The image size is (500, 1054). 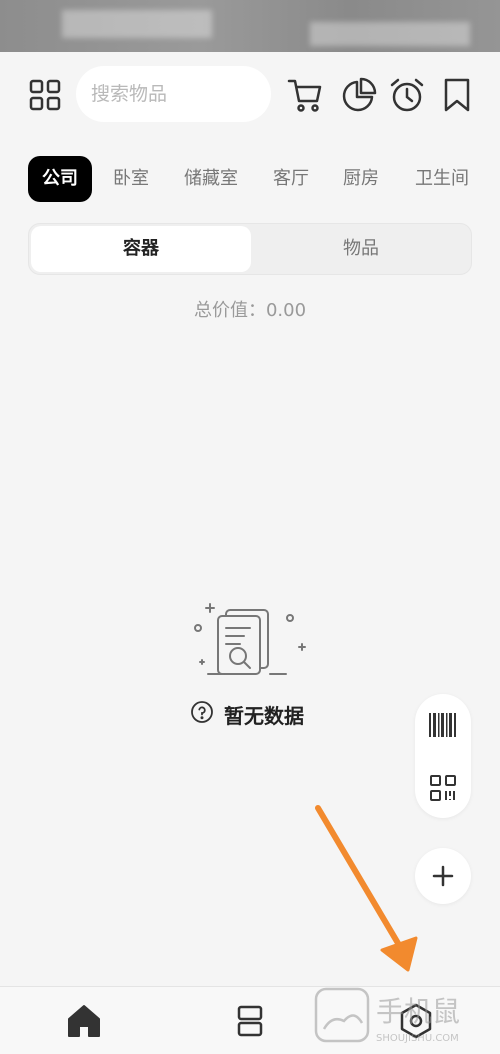 What do you see at coordinates (45, 95) in the screenshot?
I see `grid-menu-icon` at bounding box center [45, 95].